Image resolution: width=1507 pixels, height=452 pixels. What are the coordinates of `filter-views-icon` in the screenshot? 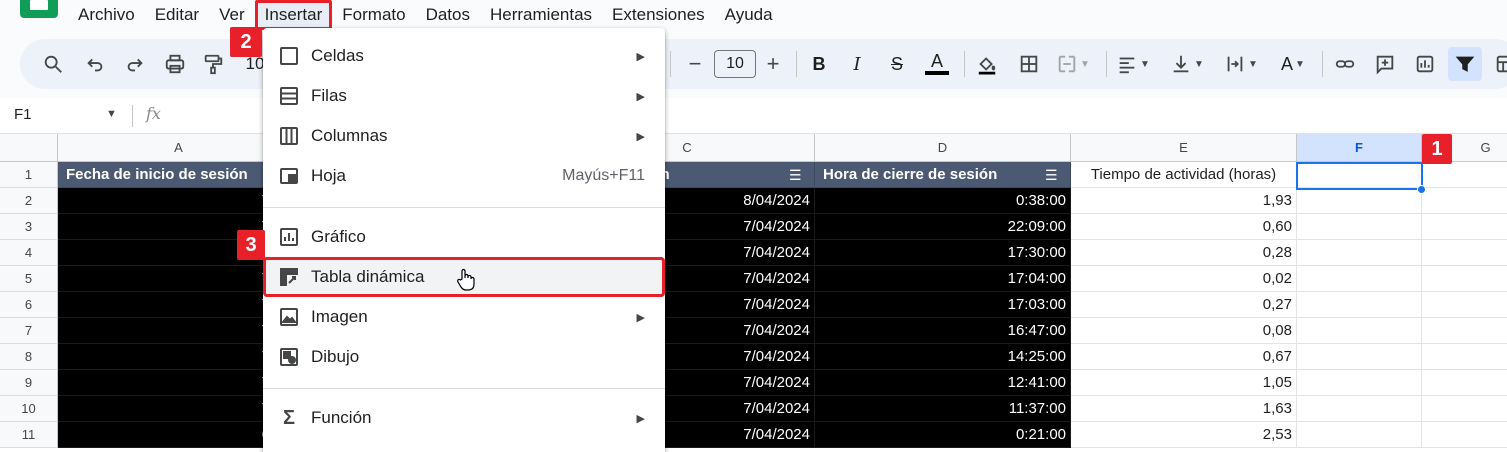 It's located at (1497, 64).